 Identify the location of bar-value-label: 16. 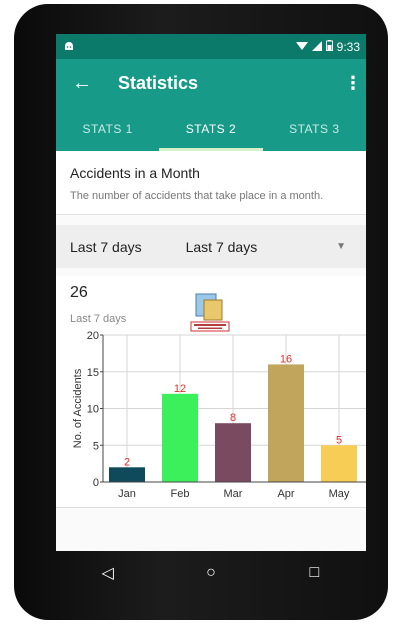
(286, 359).